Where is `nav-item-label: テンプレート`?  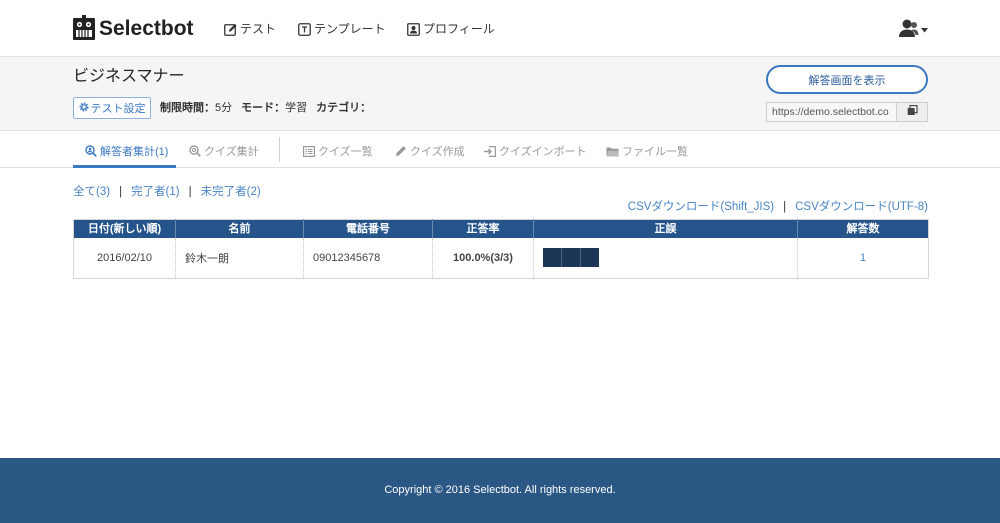 nav-item-label: テンプレート is located at coordinates (350, 29).